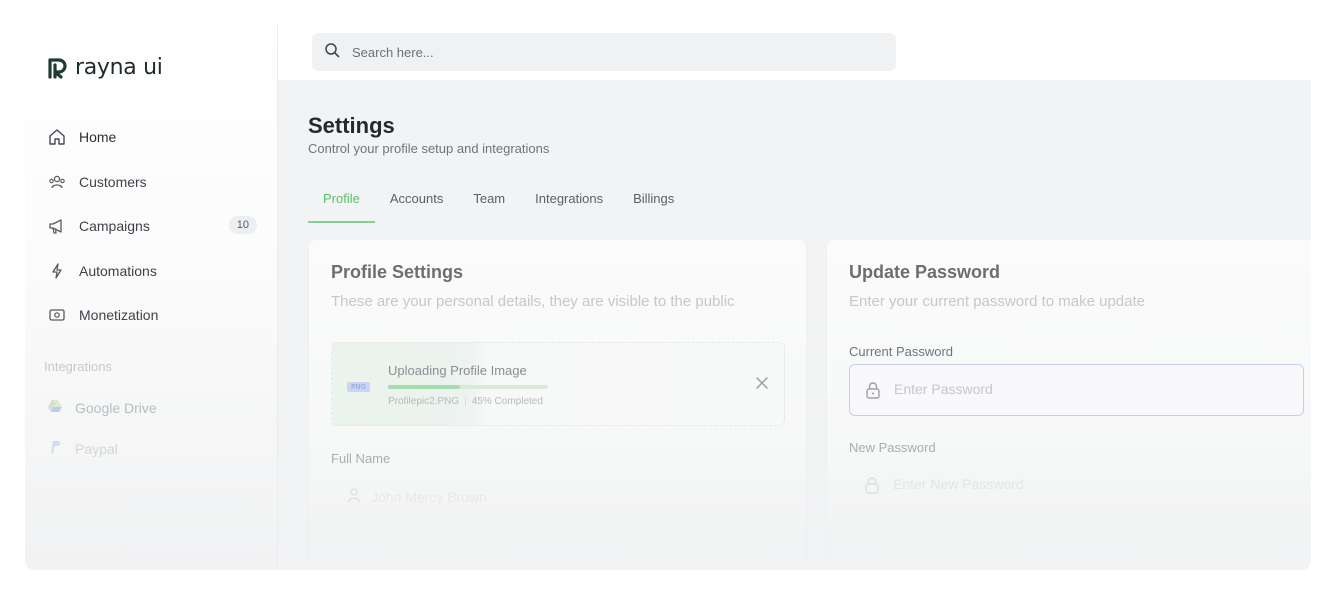 The image size is (1336, 595). I want to click on sidebar-item-campaigns: Campaigns 10, so click(152, 226).